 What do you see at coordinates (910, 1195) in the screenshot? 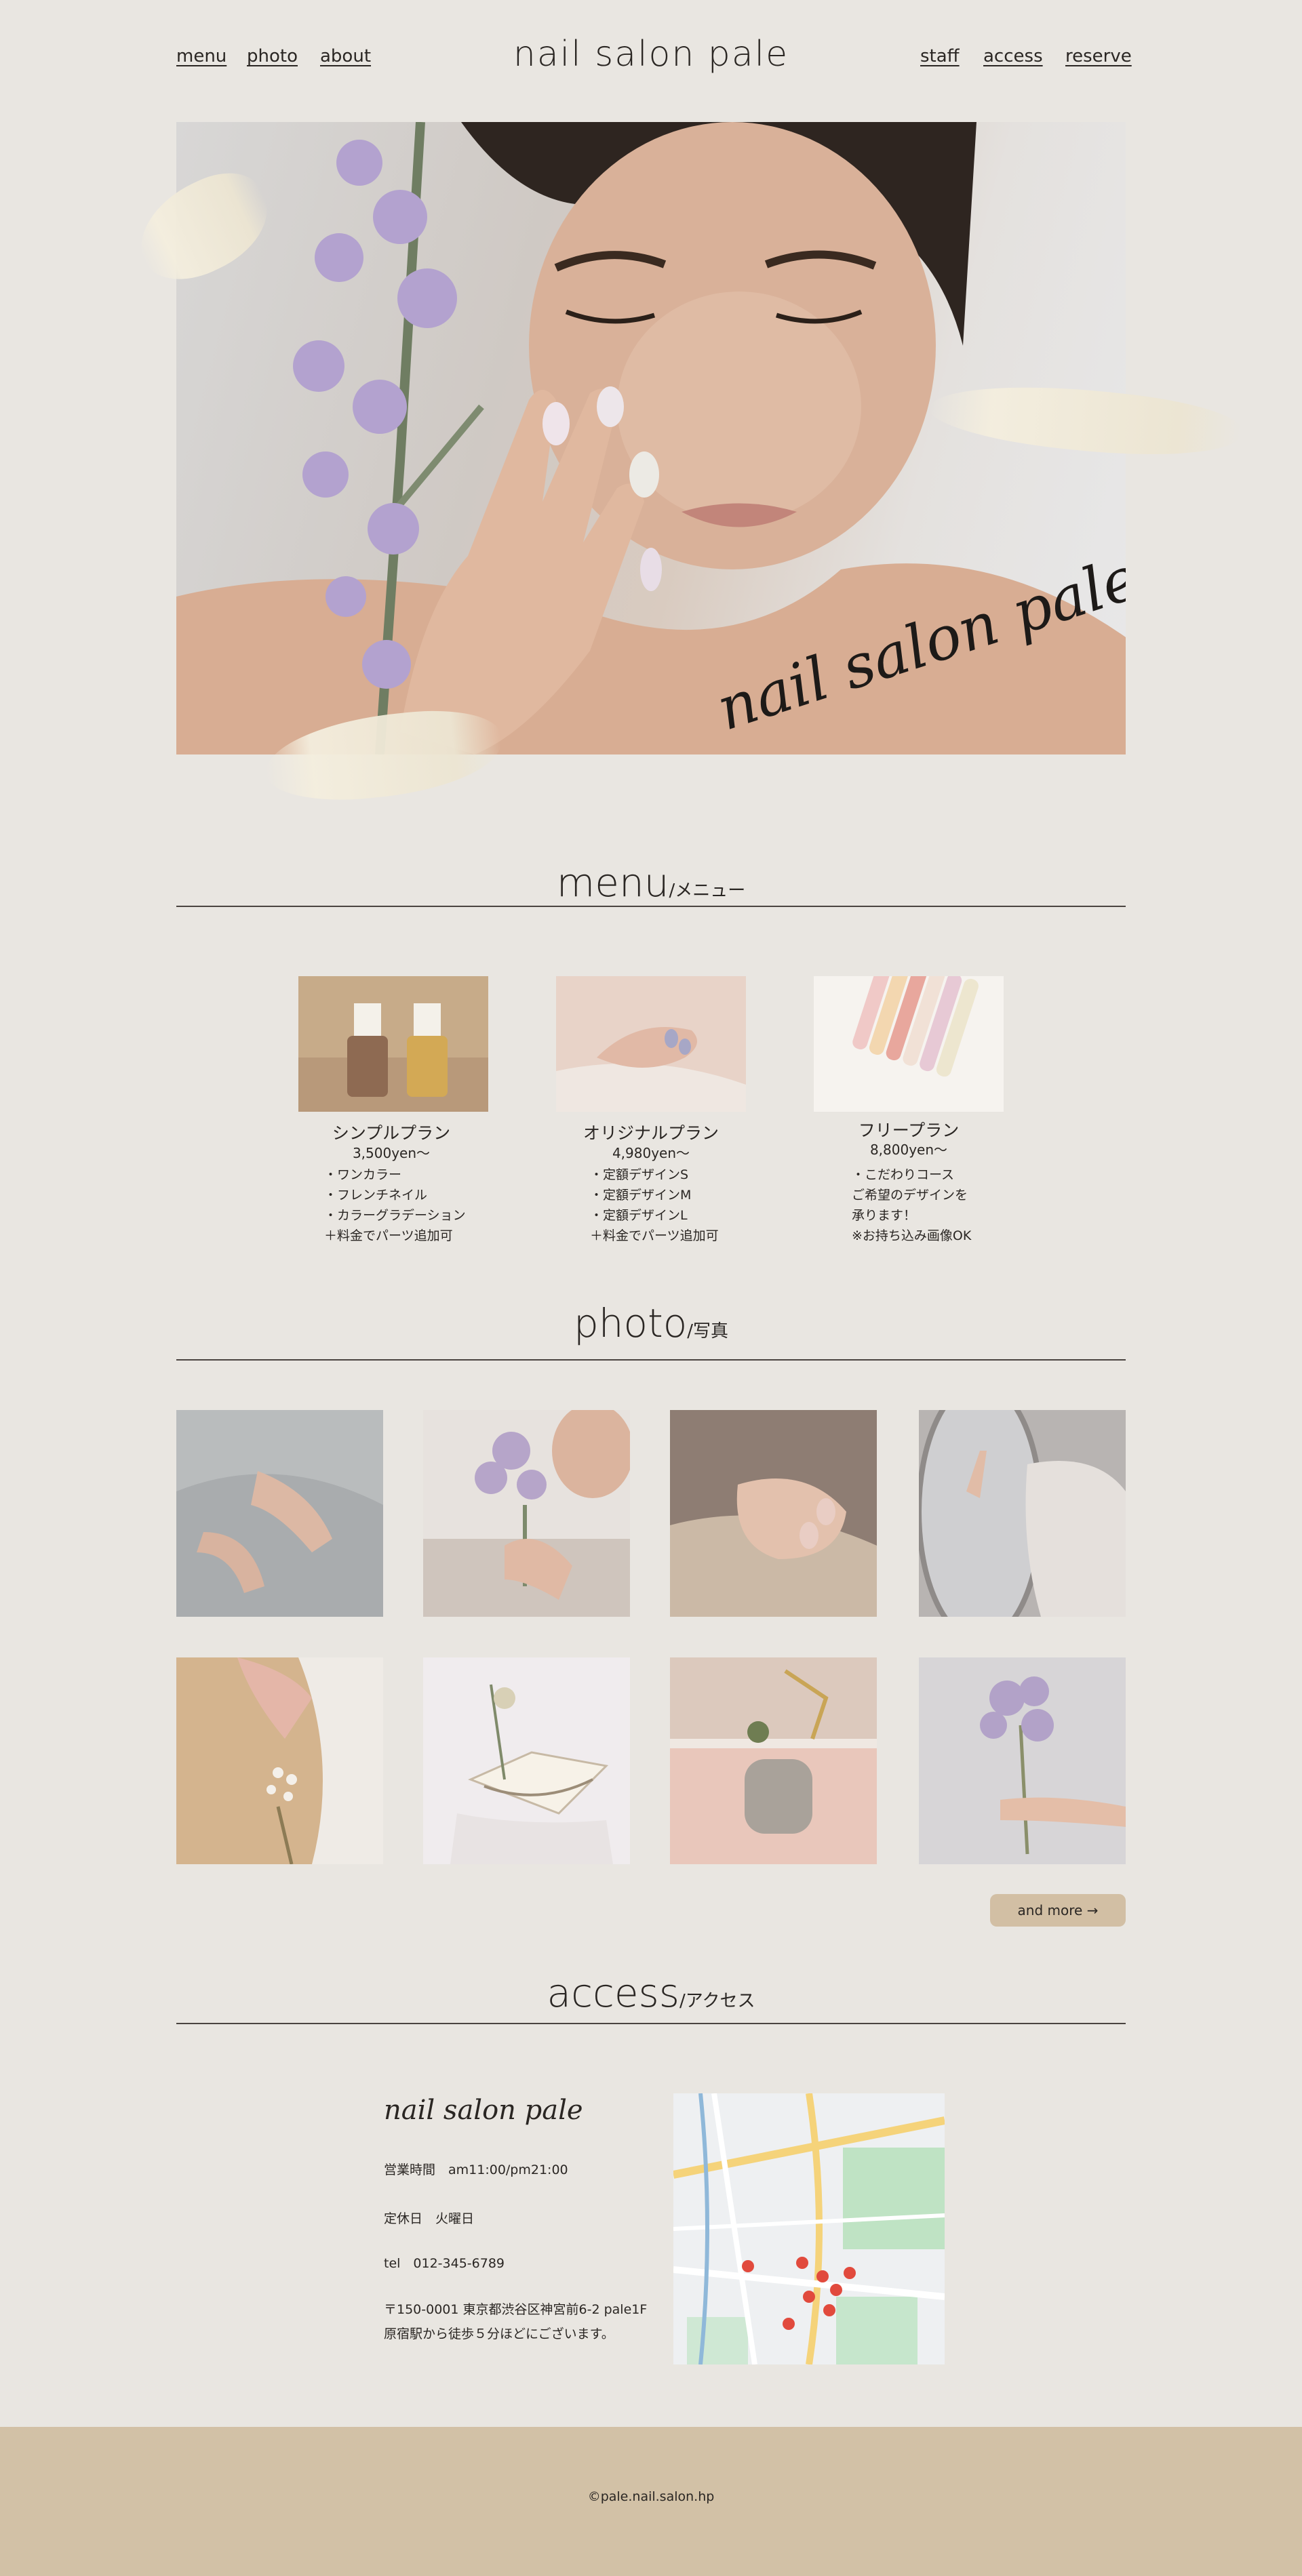
I see `list-item: ご希望のデザインを` at bounding box center [910, 1195].